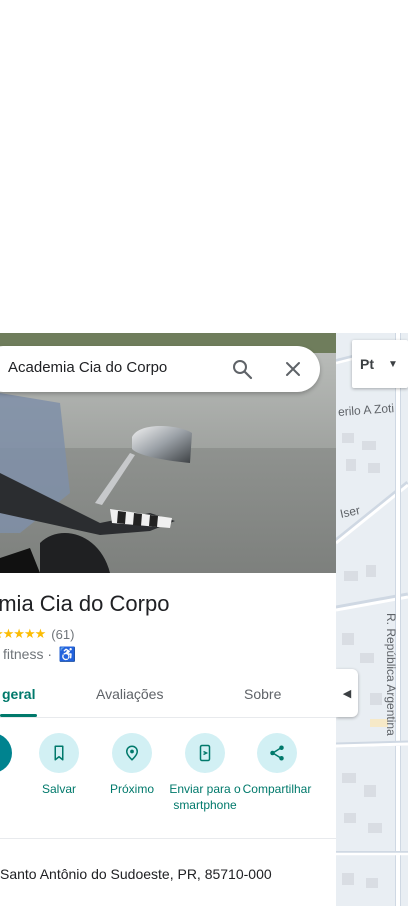 This screenshot has width=408, height=906. I want to click on nearby-icon, so click(132, 753).